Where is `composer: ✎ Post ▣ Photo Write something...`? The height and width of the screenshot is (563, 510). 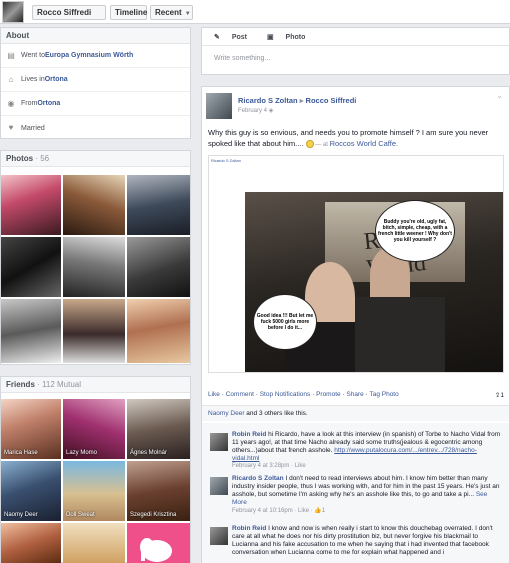 composer: ✎ Post ▣ Photo Write something... is located at coordinates (355, 51).